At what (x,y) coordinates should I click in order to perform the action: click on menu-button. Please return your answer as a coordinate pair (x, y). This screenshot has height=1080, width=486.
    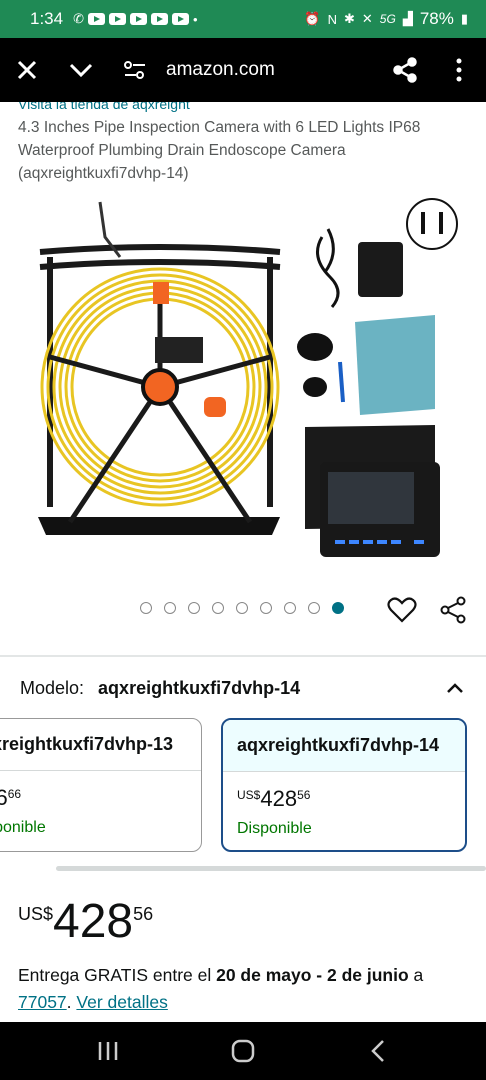
    Looking at the image, I should click on (459, 70).